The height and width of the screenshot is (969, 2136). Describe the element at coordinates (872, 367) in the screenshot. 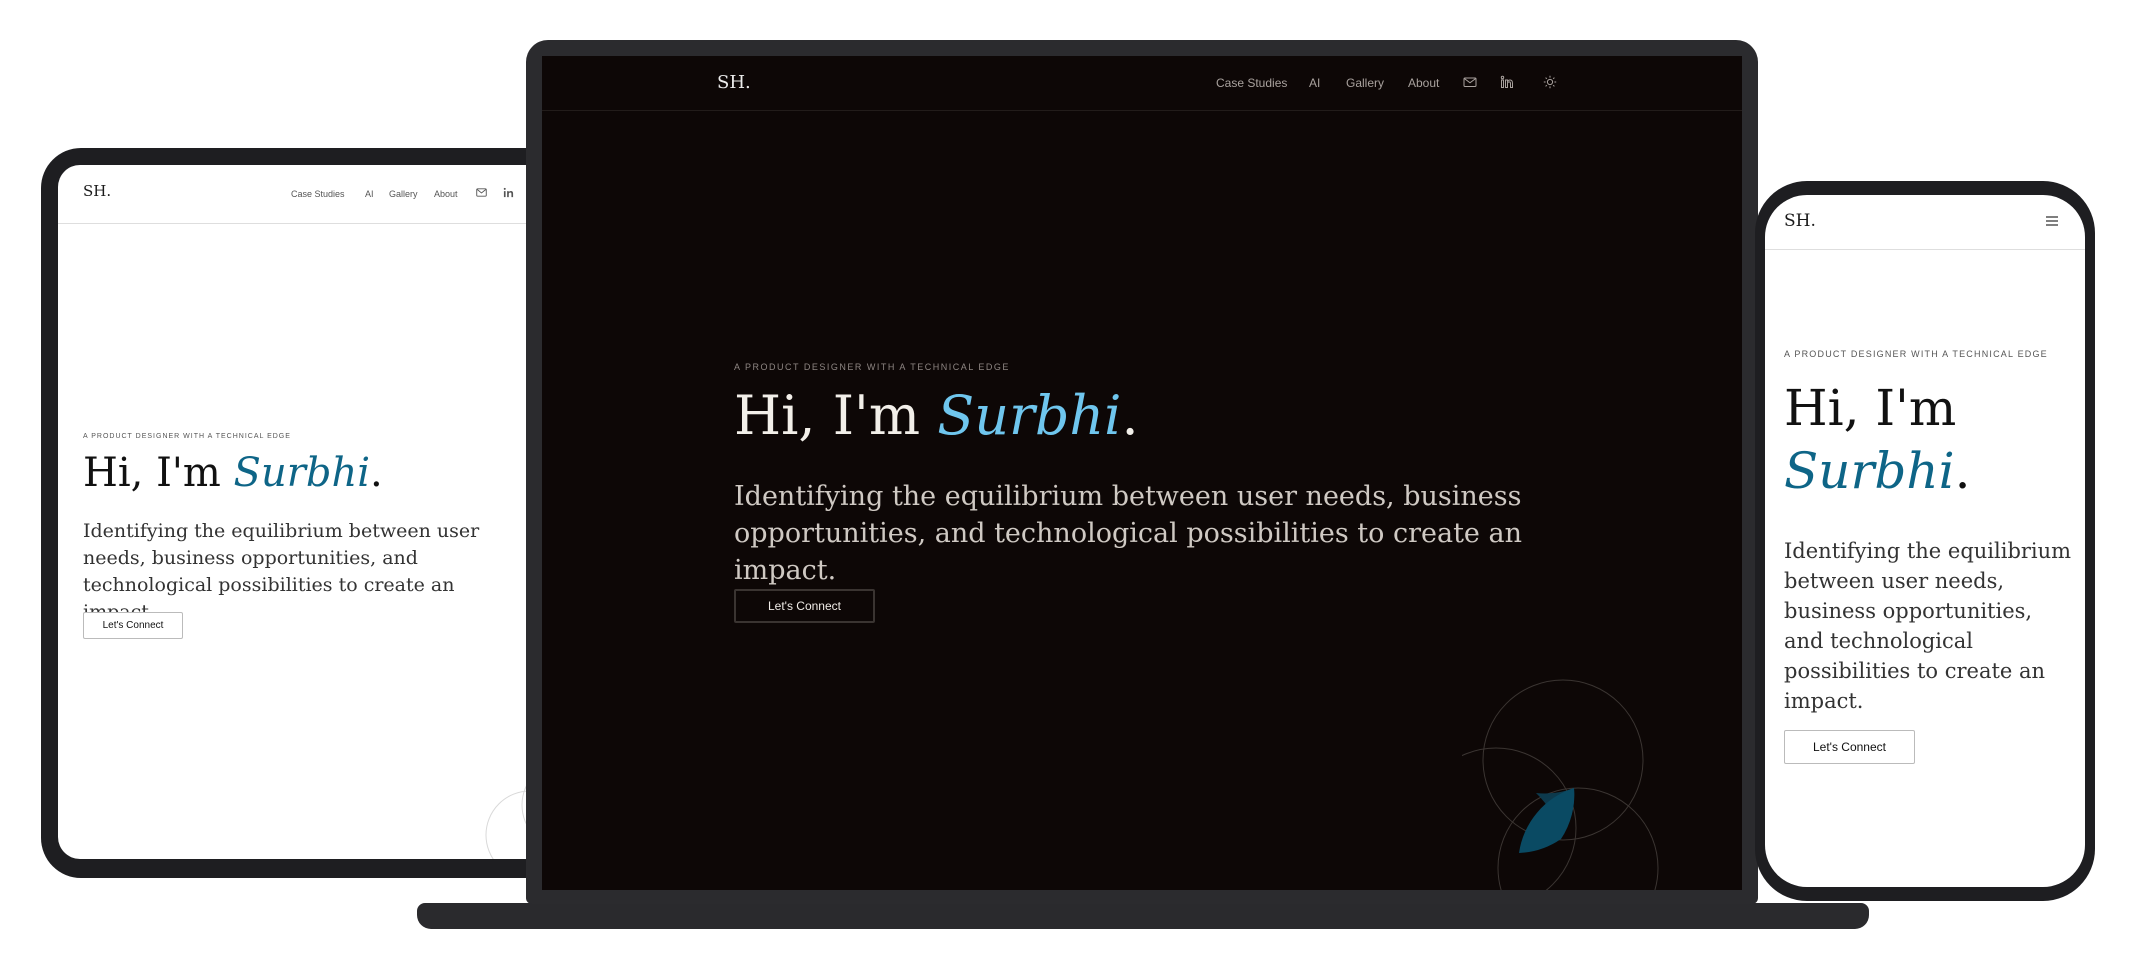

I see `laptop-kicker: A PRODUCT DESIGNER WITH A TECHNICAL EDGE` at that location.